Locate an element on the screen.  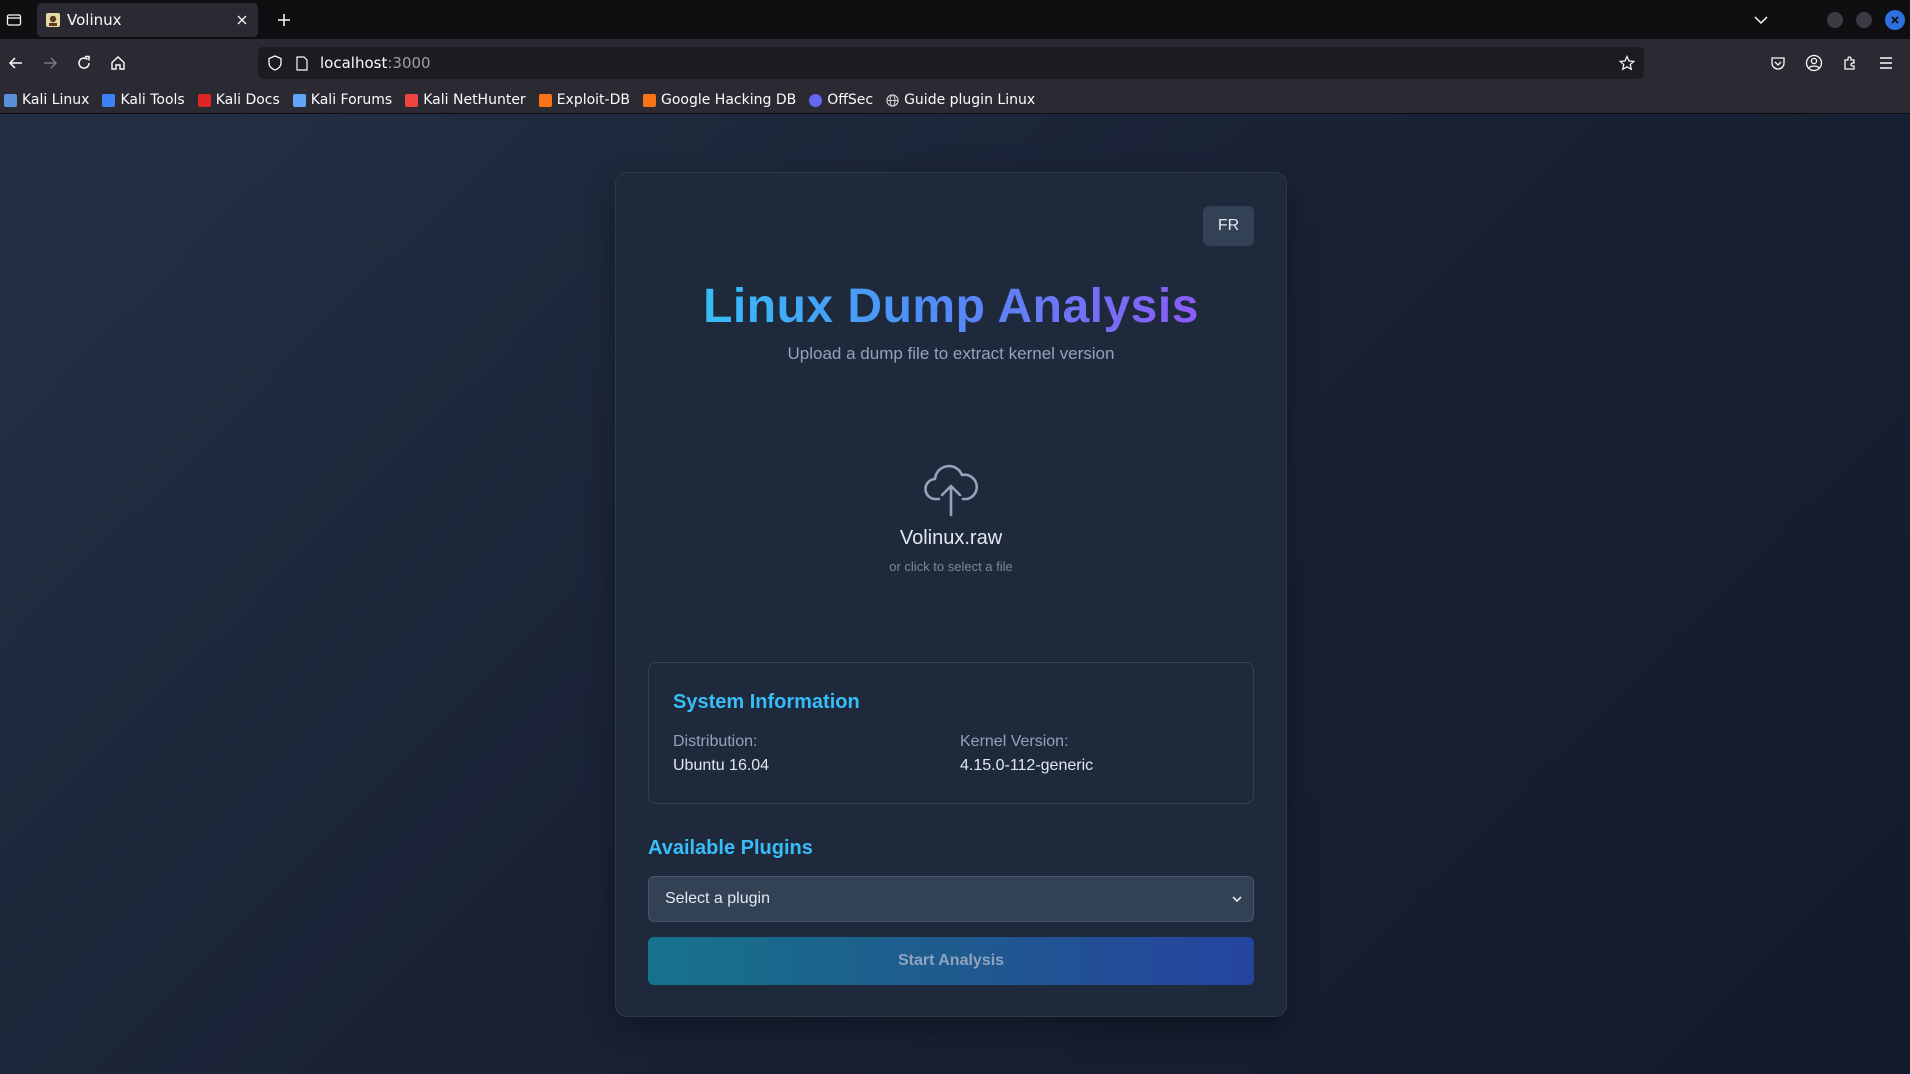
offsec-icon is located at coordinates (816, 100).